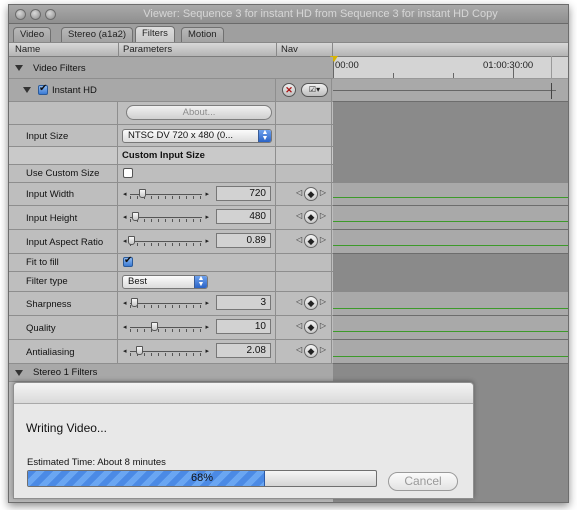  I want to click on timeline-ruler: 00:00 01:00:30:00, so click(449, 67).